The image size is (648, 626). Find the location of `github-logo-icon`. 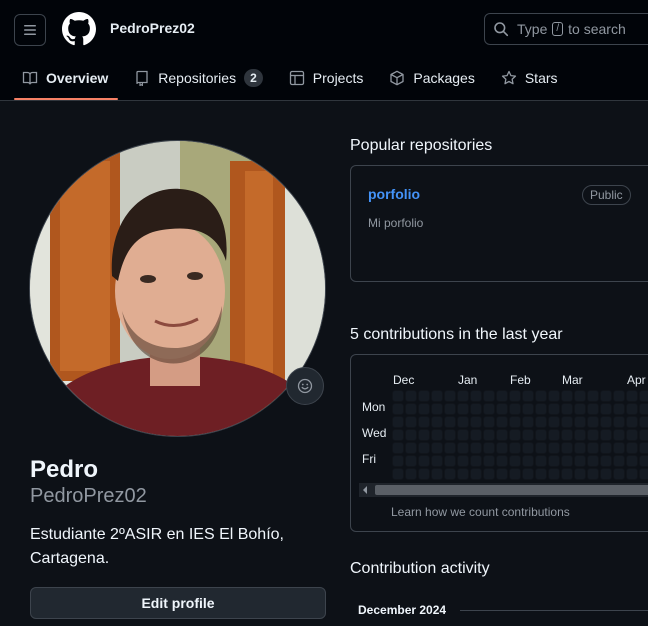

github-logo-icon is located at coordinates (79, 29).